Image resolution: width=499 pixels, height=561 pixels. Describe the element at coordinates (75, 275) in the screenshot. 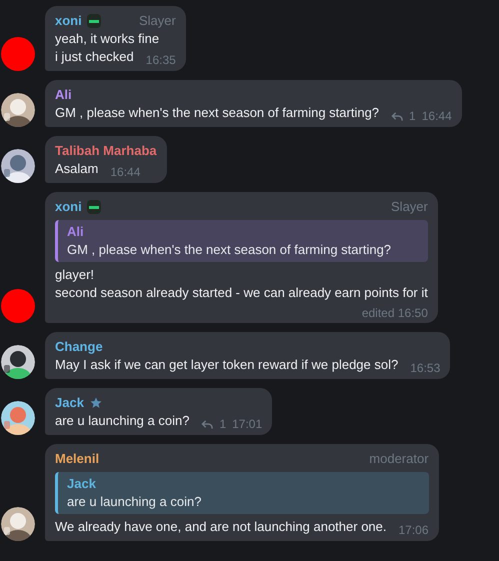

I see `message-text: glayer!` at that location.